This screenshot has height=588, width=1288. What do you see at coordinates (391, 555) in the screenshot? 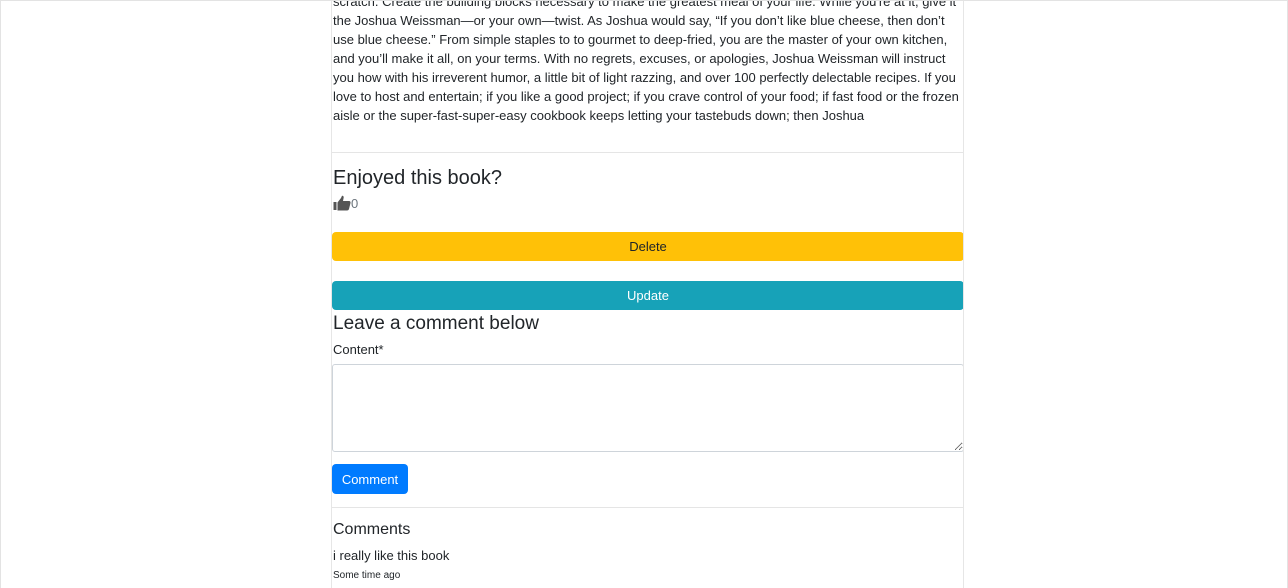
I see `comment-item-text: i really like this book` at bounding box center [391, 555].